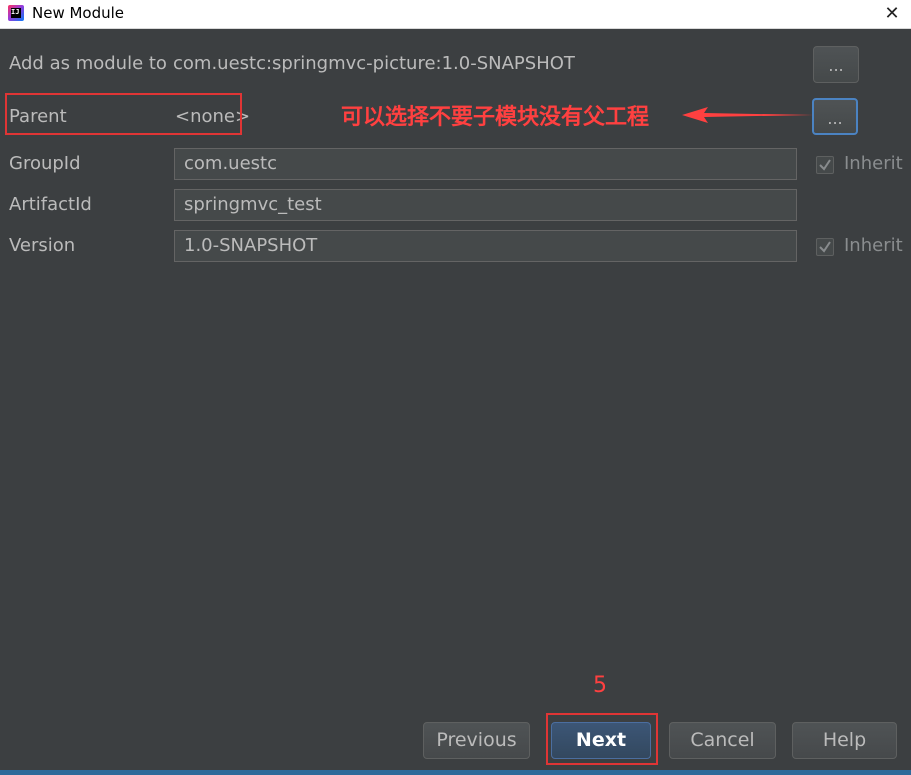  Describe the element at coordinates (485, 246) in the screenshot. I see `version-field: 1.0-SNAPSHOT` at that location.